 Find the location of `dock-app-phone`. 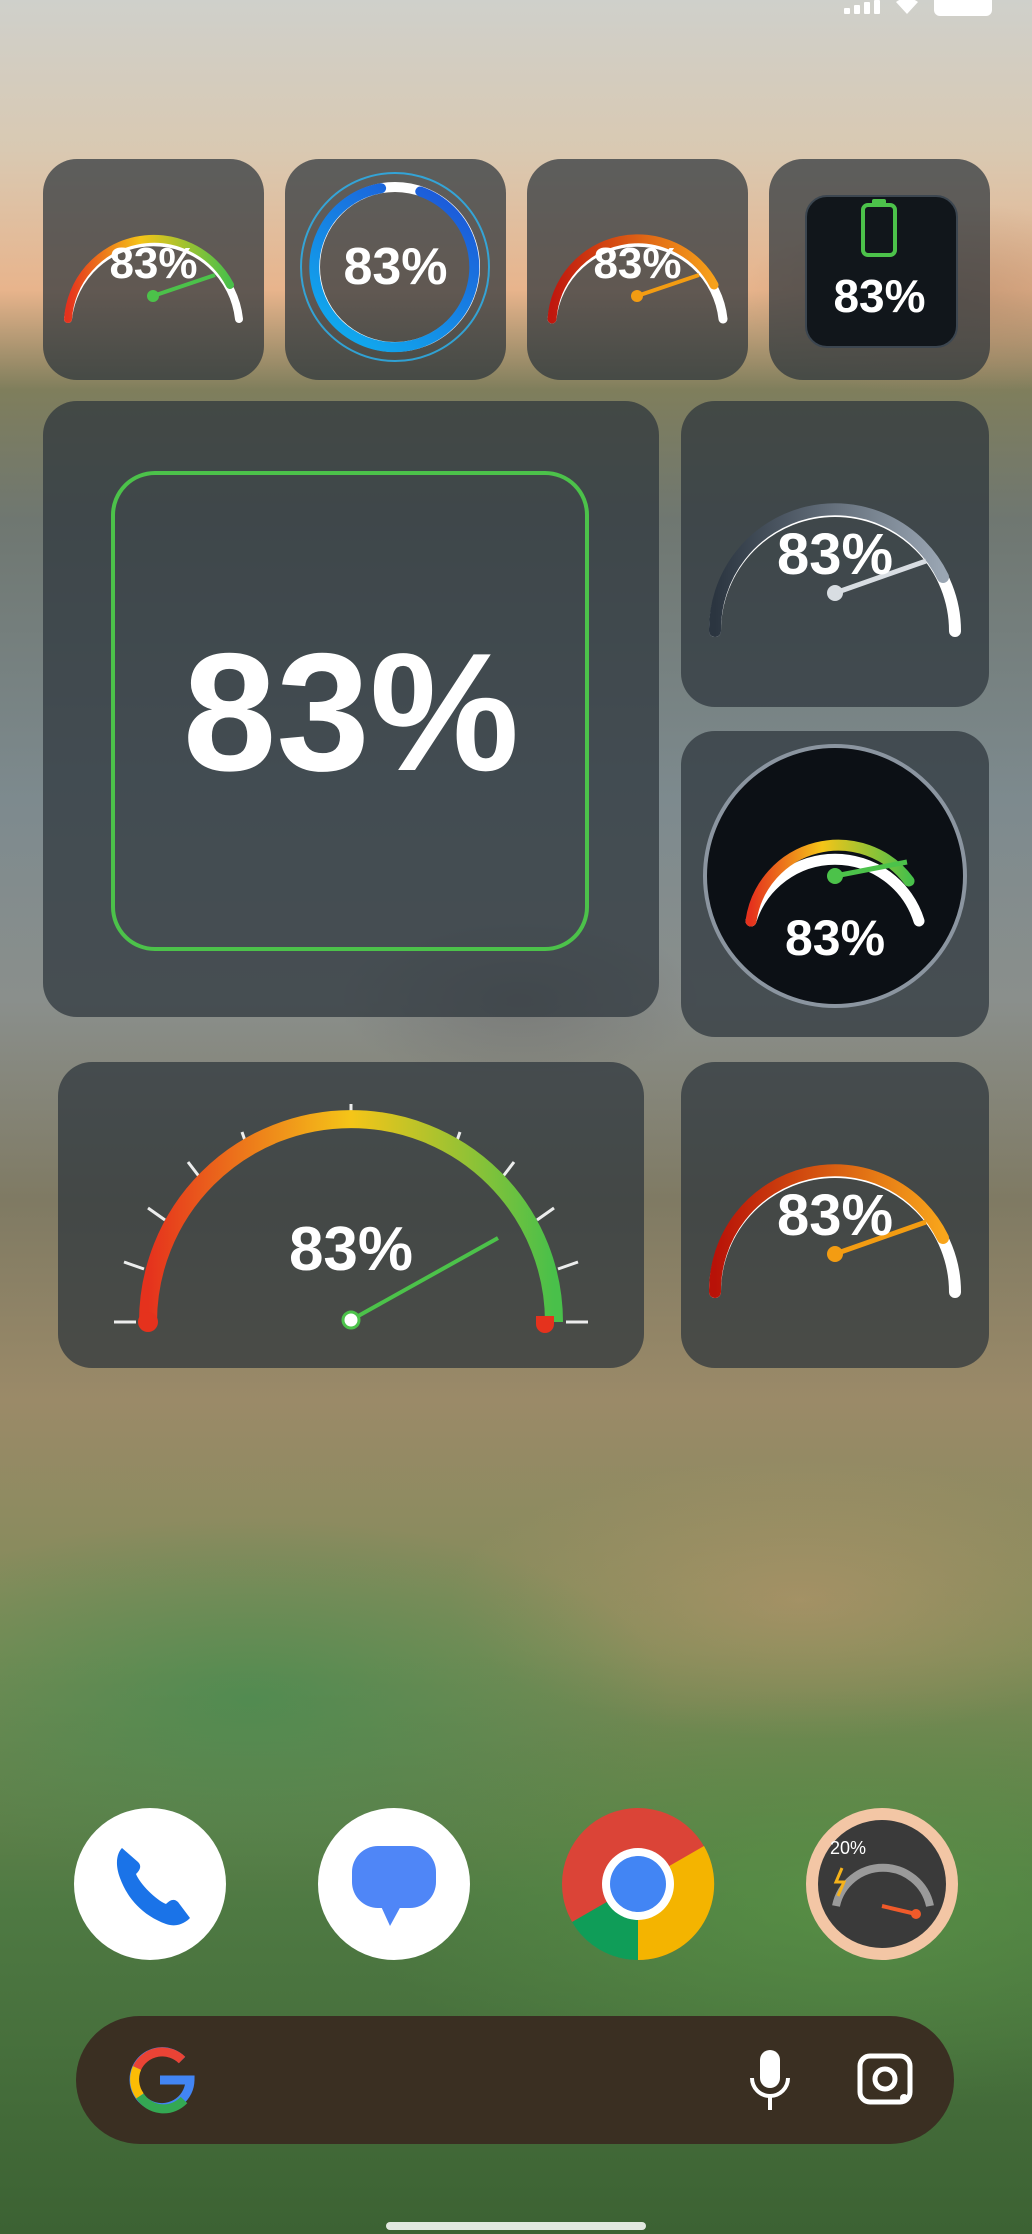

dock-app-phone is located at coordinates (150, 1884).